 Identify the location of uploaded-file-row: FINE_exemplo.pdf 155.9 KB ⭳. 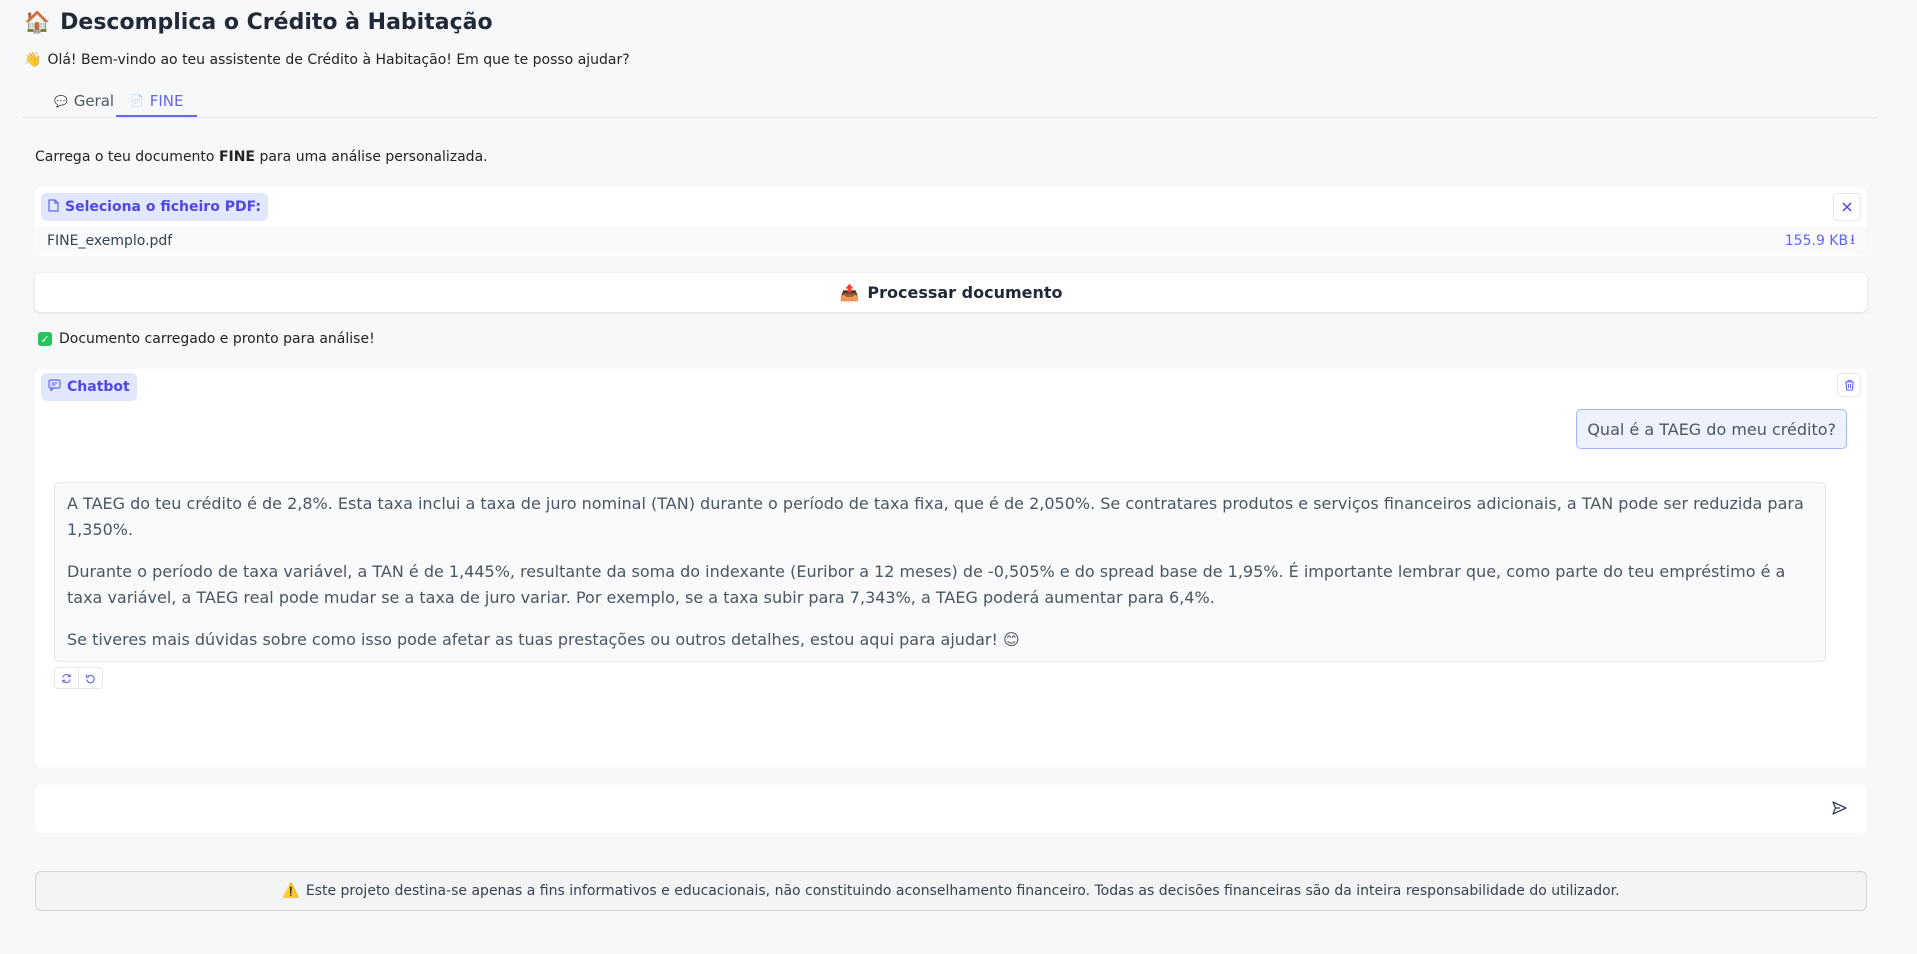
(951, 241).